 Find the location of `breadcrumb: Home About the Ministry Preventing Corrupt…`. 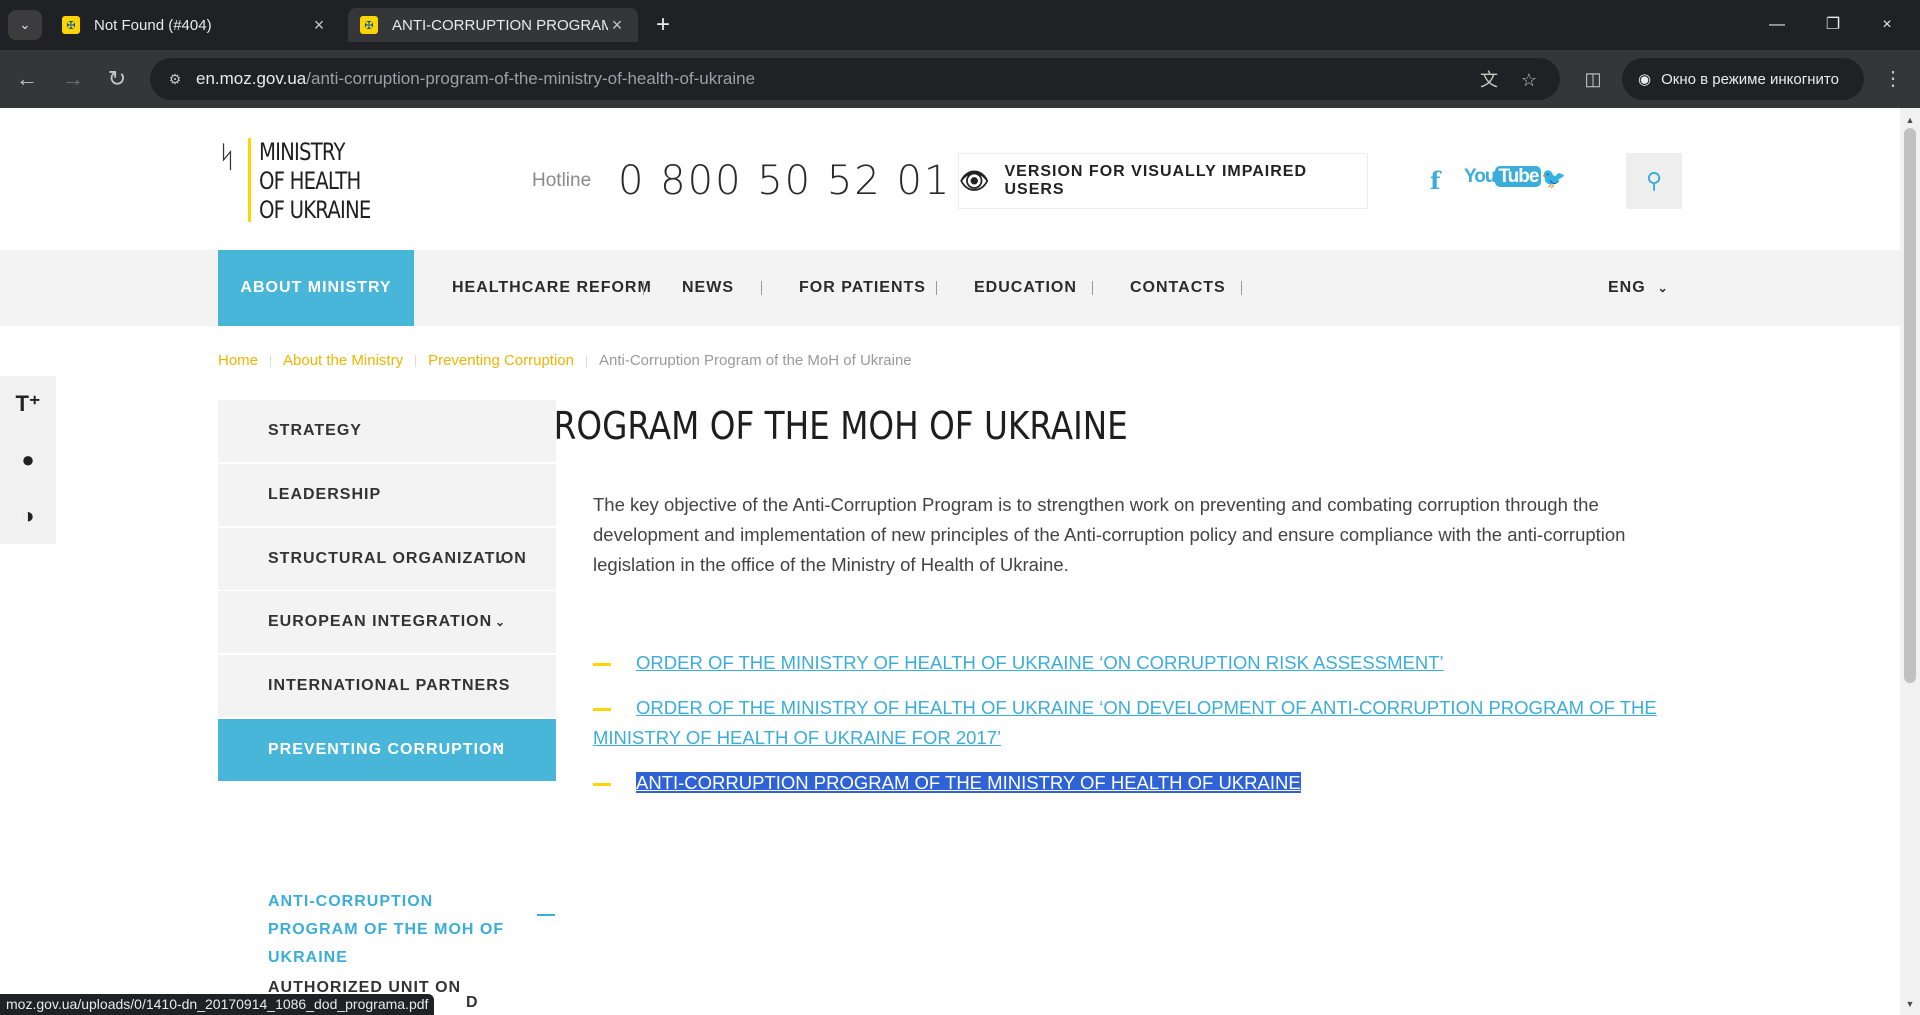

breadcrumb: Home About the Ministry Preventing Corrupt… is located at coordinates (565, 360).